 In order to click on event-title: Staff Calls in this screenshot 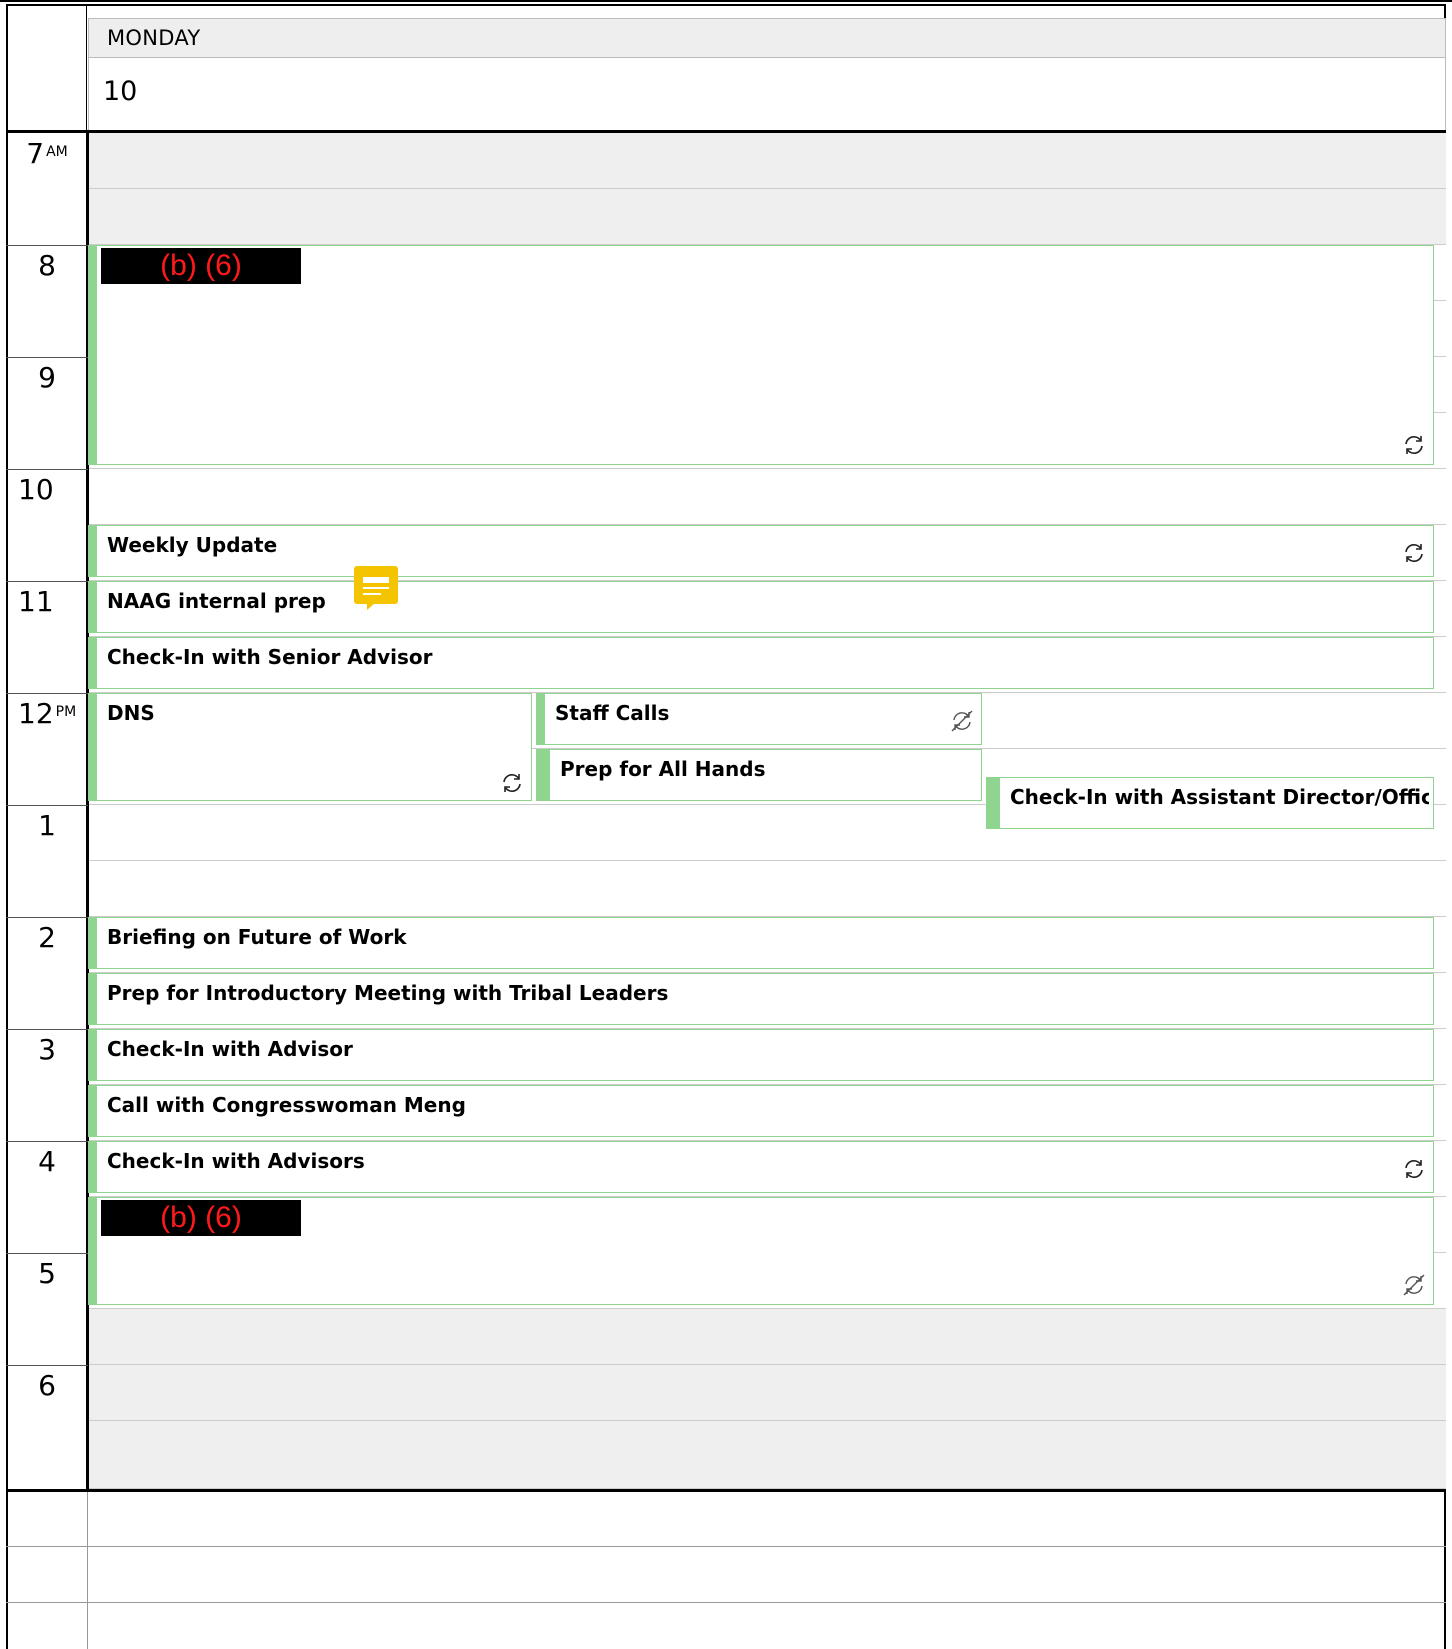, I will do `click(612, 713)`.